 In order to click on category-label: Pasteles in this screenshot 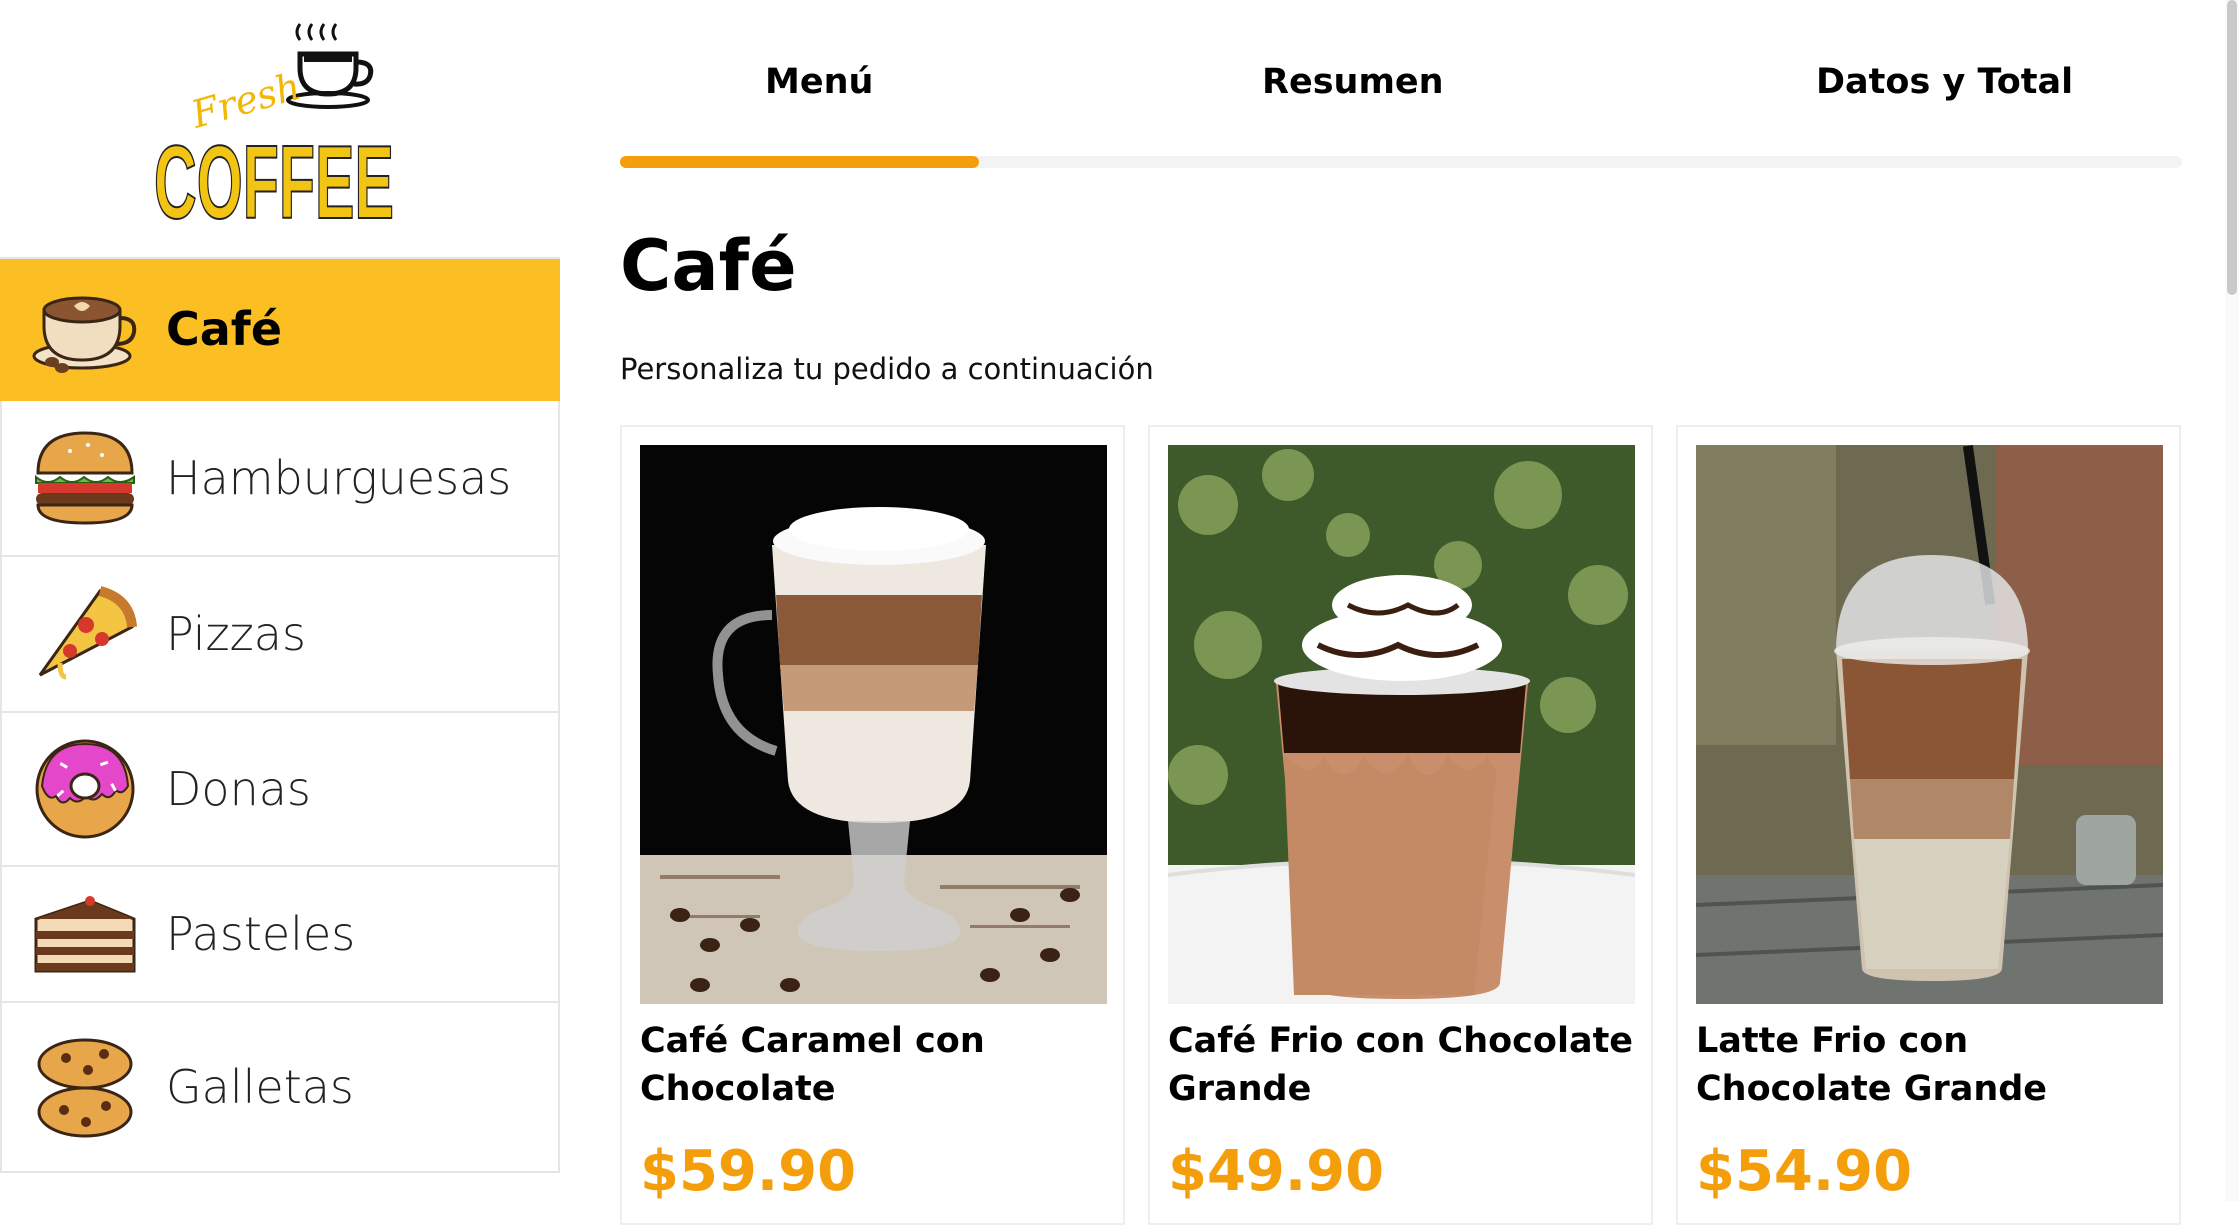, I will do `click(261, 934)`.